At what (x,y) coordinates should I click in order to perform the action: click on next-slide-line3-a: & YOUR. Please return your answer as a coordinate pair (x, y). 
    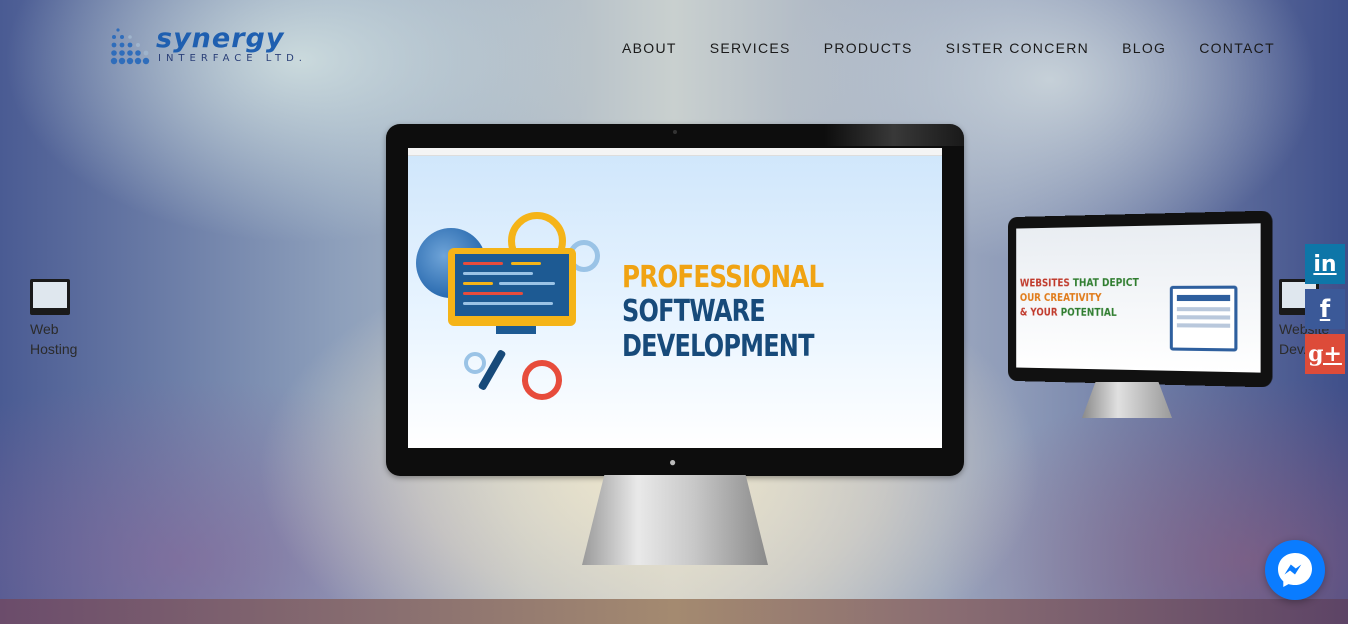
    Looking at the image, I should click on (1040, 312).